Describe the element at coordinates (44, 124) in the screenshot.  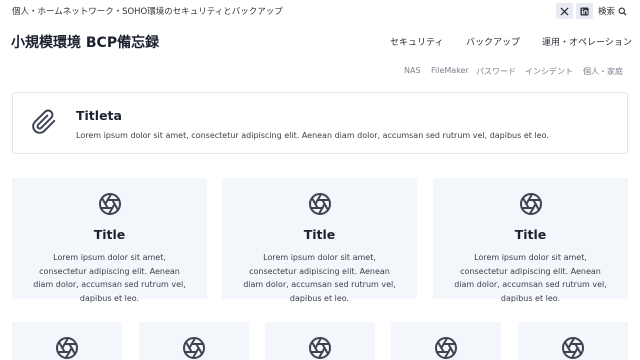
I see `paperclip-icon` at that location.